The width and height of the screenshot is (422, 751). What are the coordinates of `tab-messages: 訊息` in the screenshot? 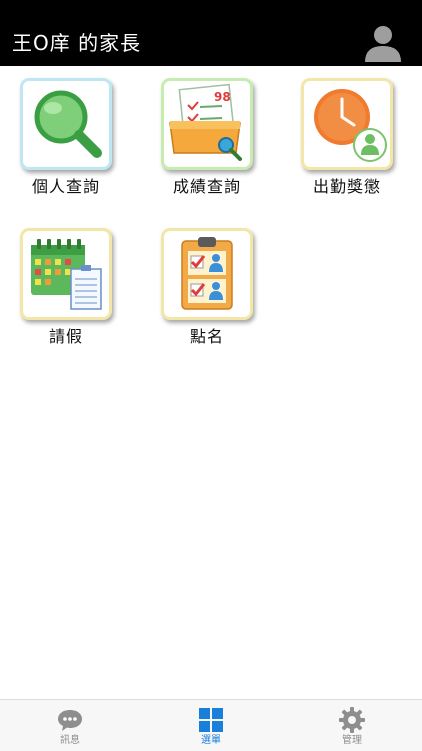 It's located at (70, 725).